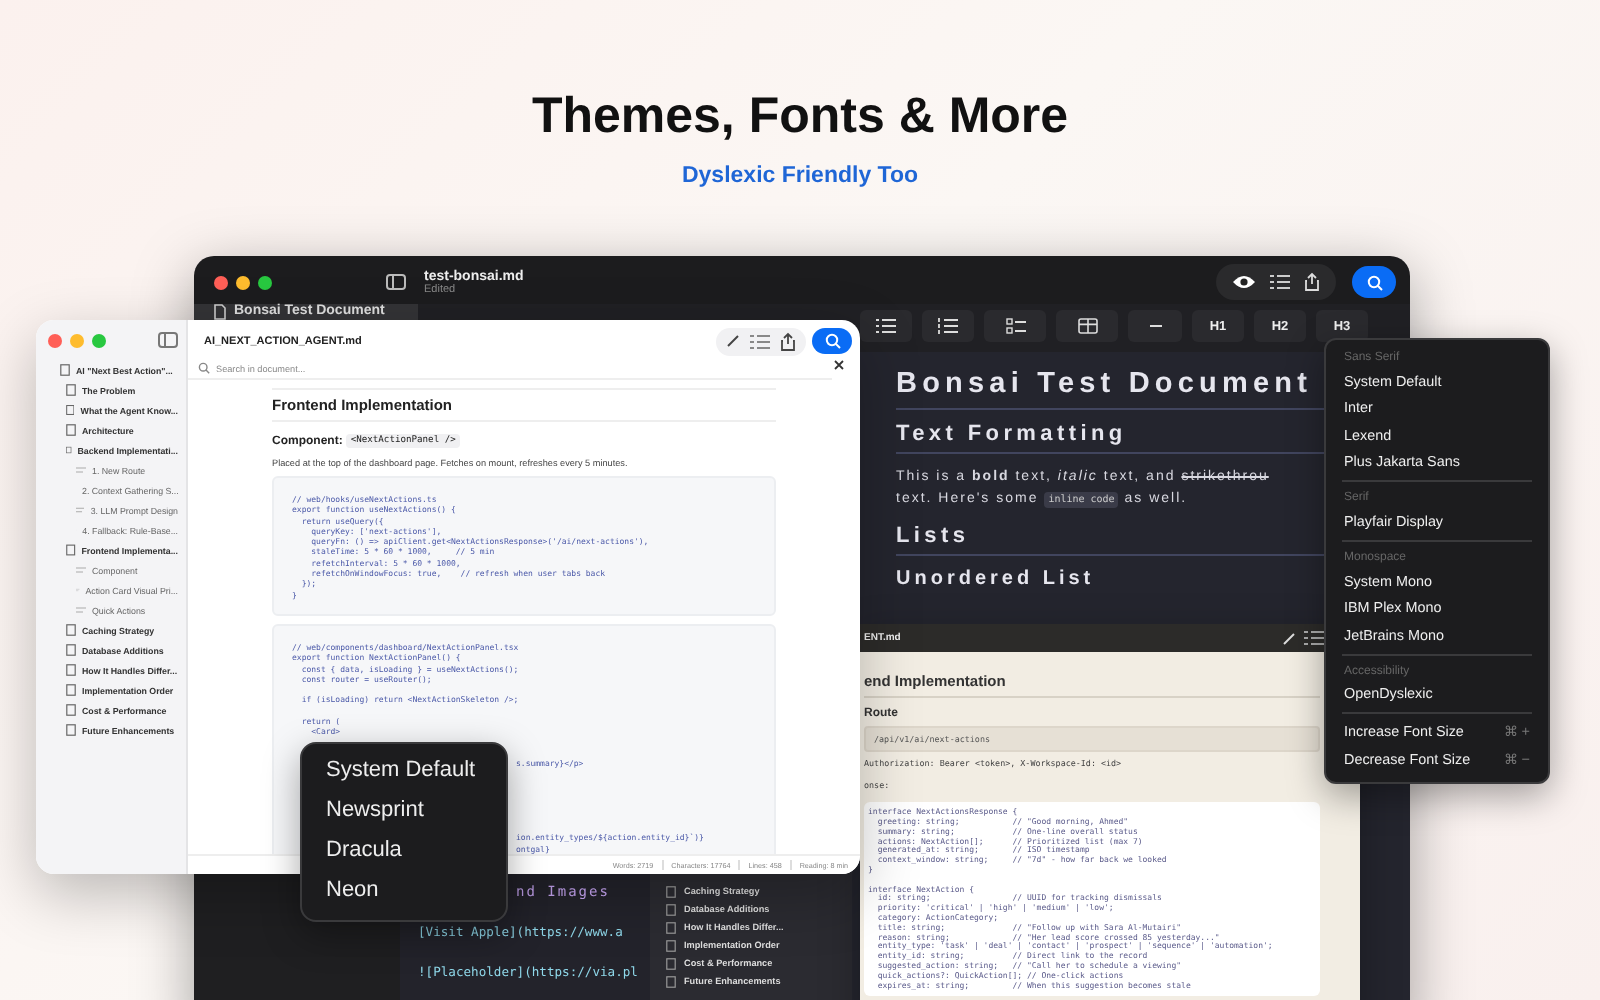 This screenshot has width=1600, height=1000. I want to click on menu-item: System Default, so click(404, 772).